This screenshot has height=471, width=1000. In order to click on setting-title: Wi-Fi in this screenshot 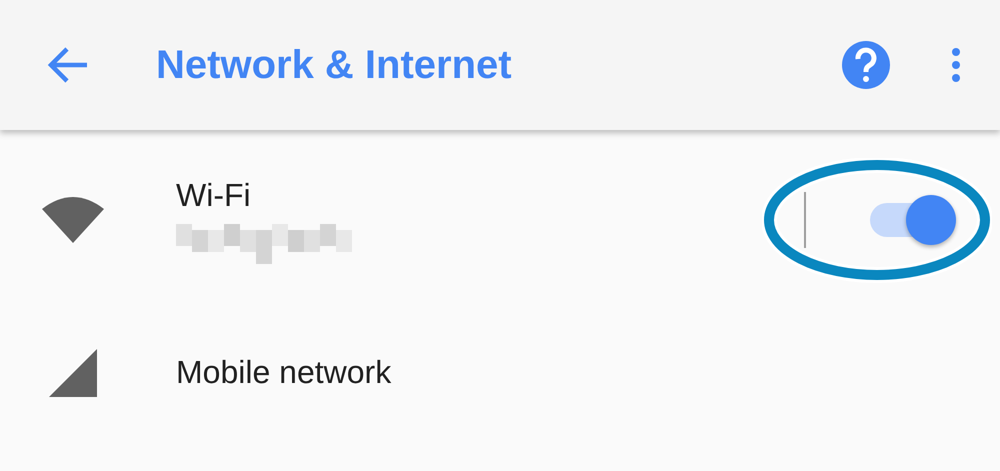, I will do `click(214, 195)`.